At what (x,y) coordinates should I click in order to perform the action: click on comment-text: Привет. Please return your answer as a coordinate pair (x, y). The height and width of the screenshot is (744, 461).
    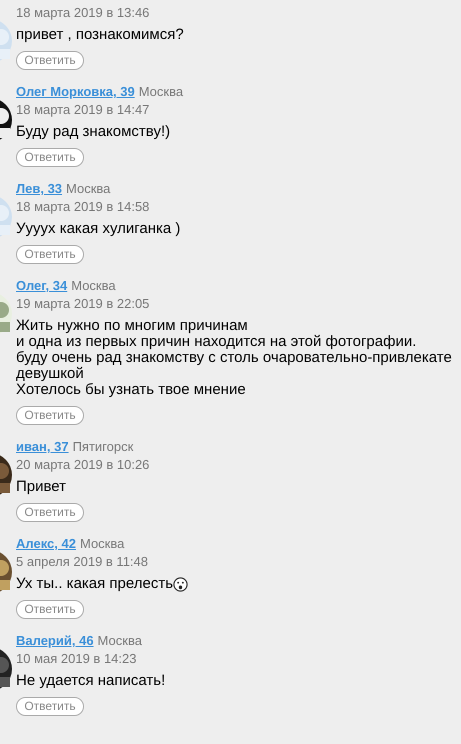
    Looking at the image, I should click on (41, 487).